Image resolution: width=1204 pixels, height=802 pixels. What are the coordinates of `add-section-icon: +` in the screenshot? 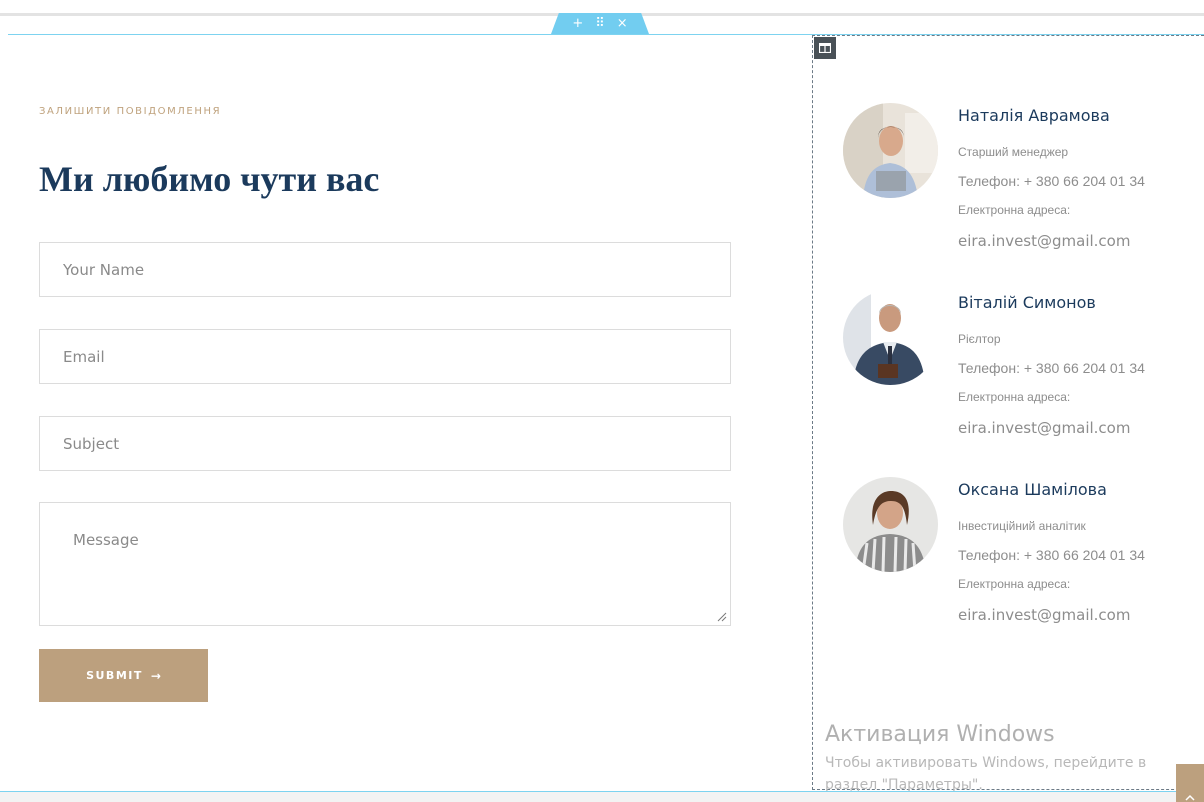 It's located at (577, 23).